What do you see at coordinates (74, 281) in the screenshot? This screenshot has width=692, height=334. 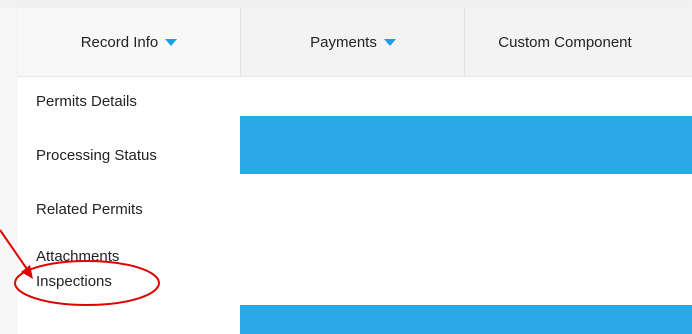 I see `menu-item-inspections: Inspections` at bounding box center [74, 281].